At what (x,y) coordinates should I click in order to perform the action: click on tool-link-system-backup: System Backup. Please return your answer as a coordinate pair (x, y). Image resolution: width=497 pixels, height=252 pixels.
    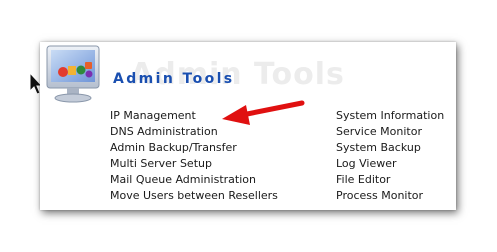
    Looking at the image, I should click on (390, 148).